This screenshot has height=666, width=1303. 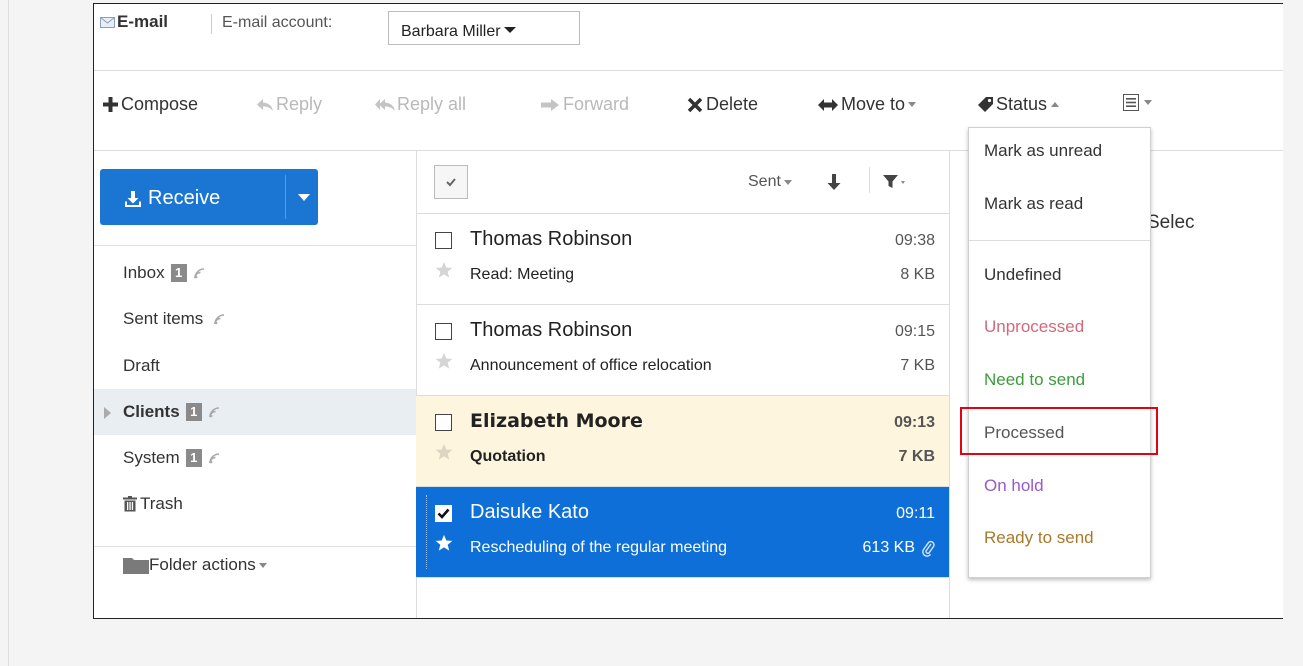 What do you see at coordinates (917, 274) in the screenshot?
I see `message-size: 8 KB` at bounding box center [917, 274].